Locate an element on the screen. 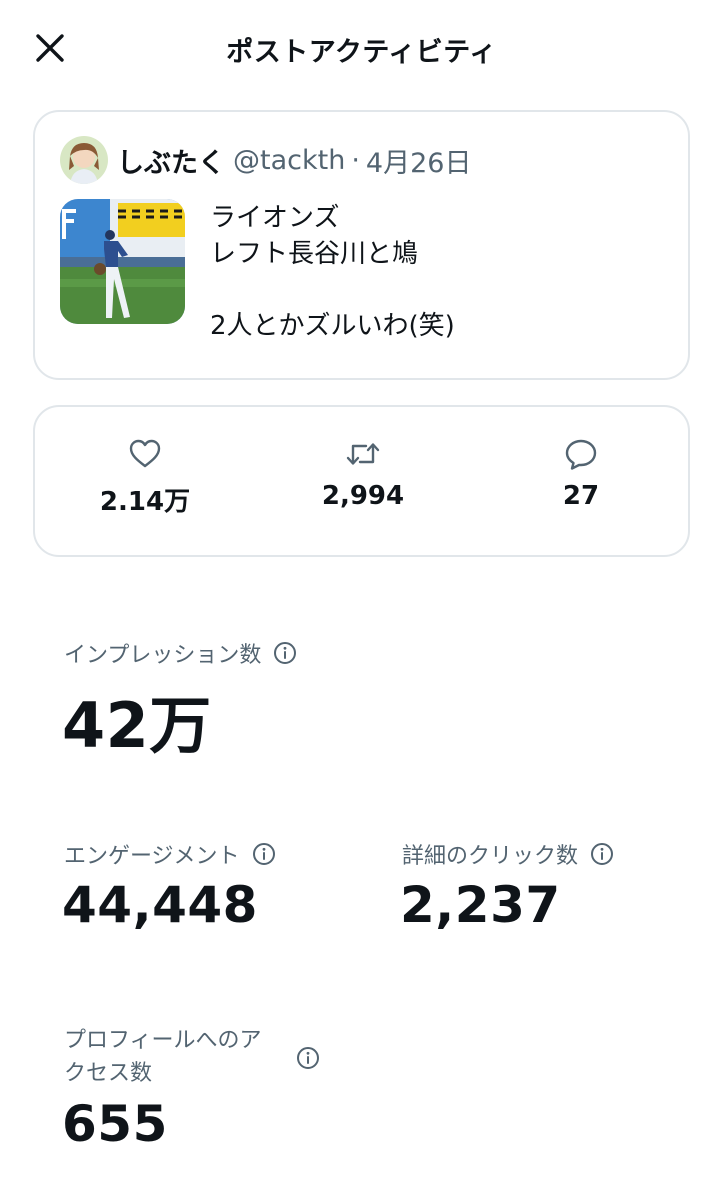 The image size is (723, 1200). top-bar: ポストアクティビティ is located at coordinates (361, 48).